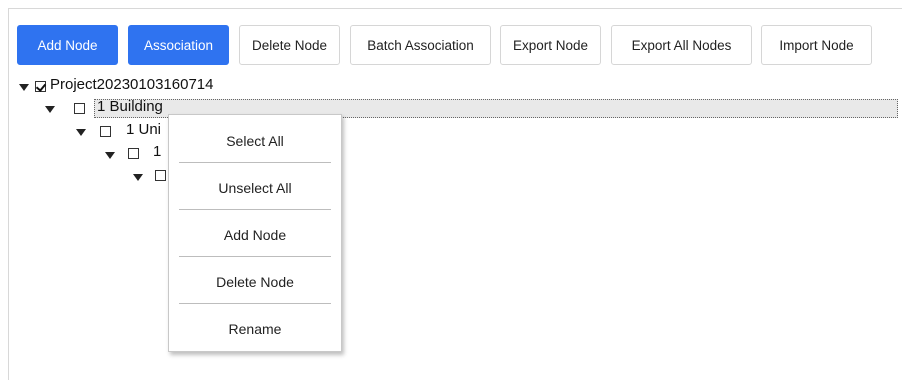 The image size is (902, 380). I want to click on menu-item-select-all: Select All, so click(255, 140).